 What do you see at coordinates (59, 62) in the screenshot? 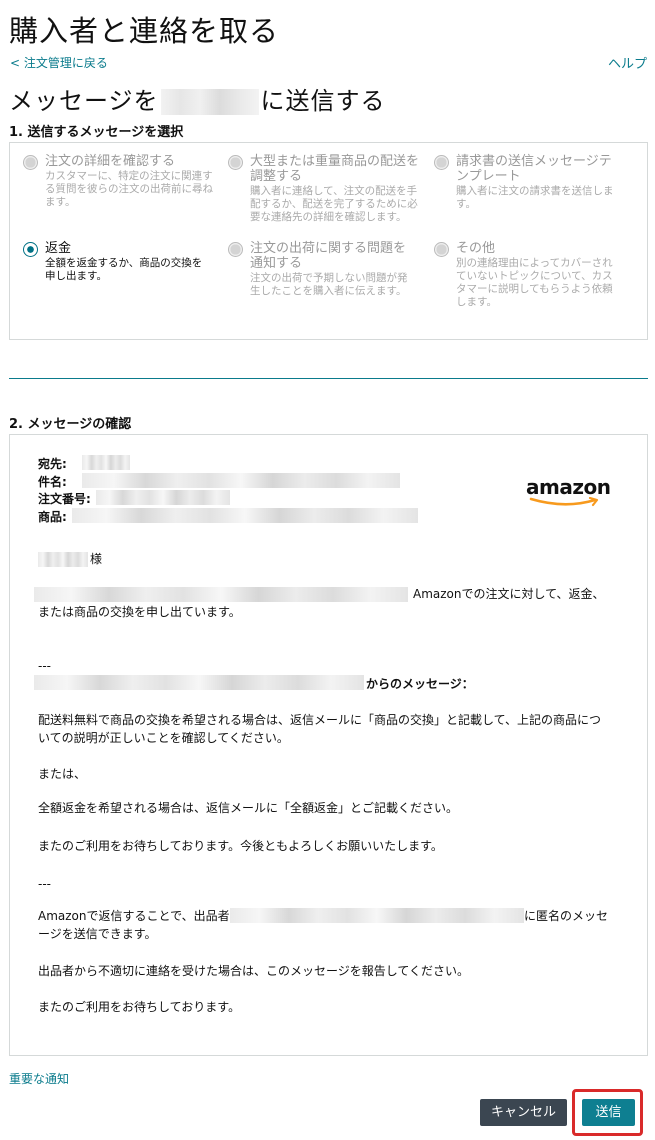
I see `back-to-order-management-link: < 注文管理に戻る` at bounding box center [59, 62].